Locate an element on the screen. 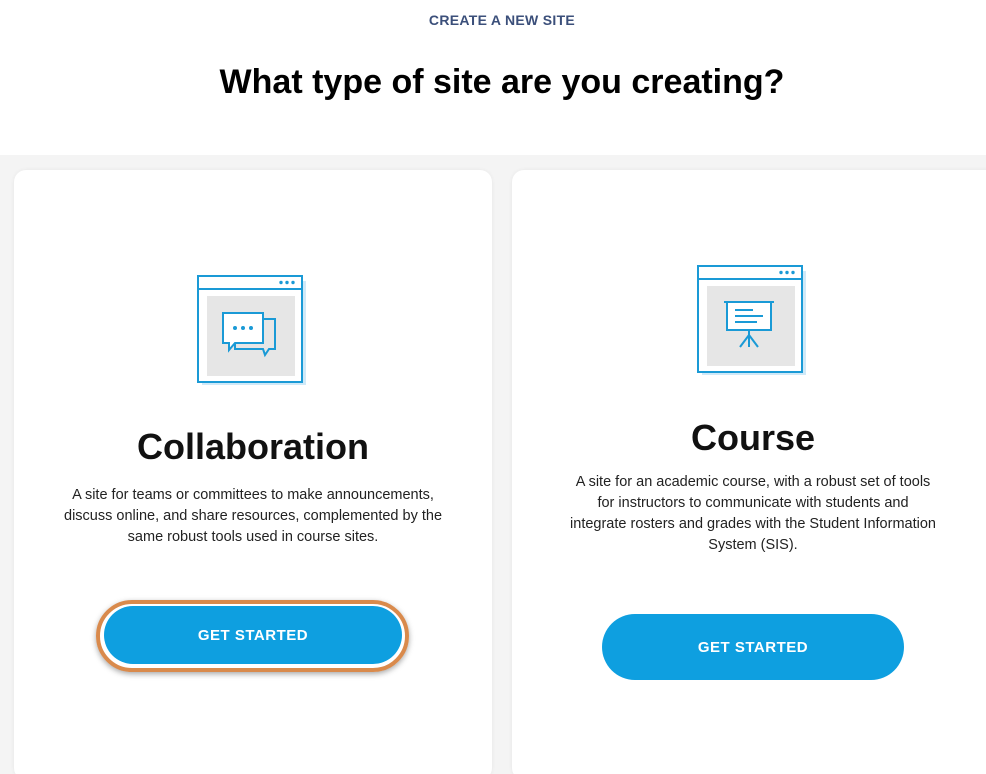 The width and height of the screenshot is (986, 774). page-eyebrow: CREATE A NEW SITE is located at coordinates (502, 20).